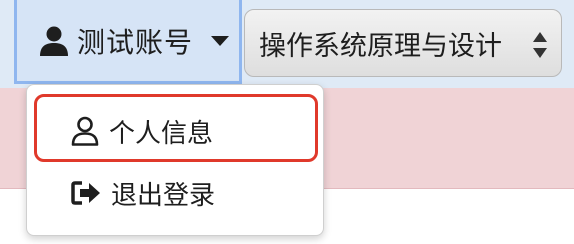 The width and height of the screenshot is (574, 244). I want to click on user-icon, so click(54, 41).